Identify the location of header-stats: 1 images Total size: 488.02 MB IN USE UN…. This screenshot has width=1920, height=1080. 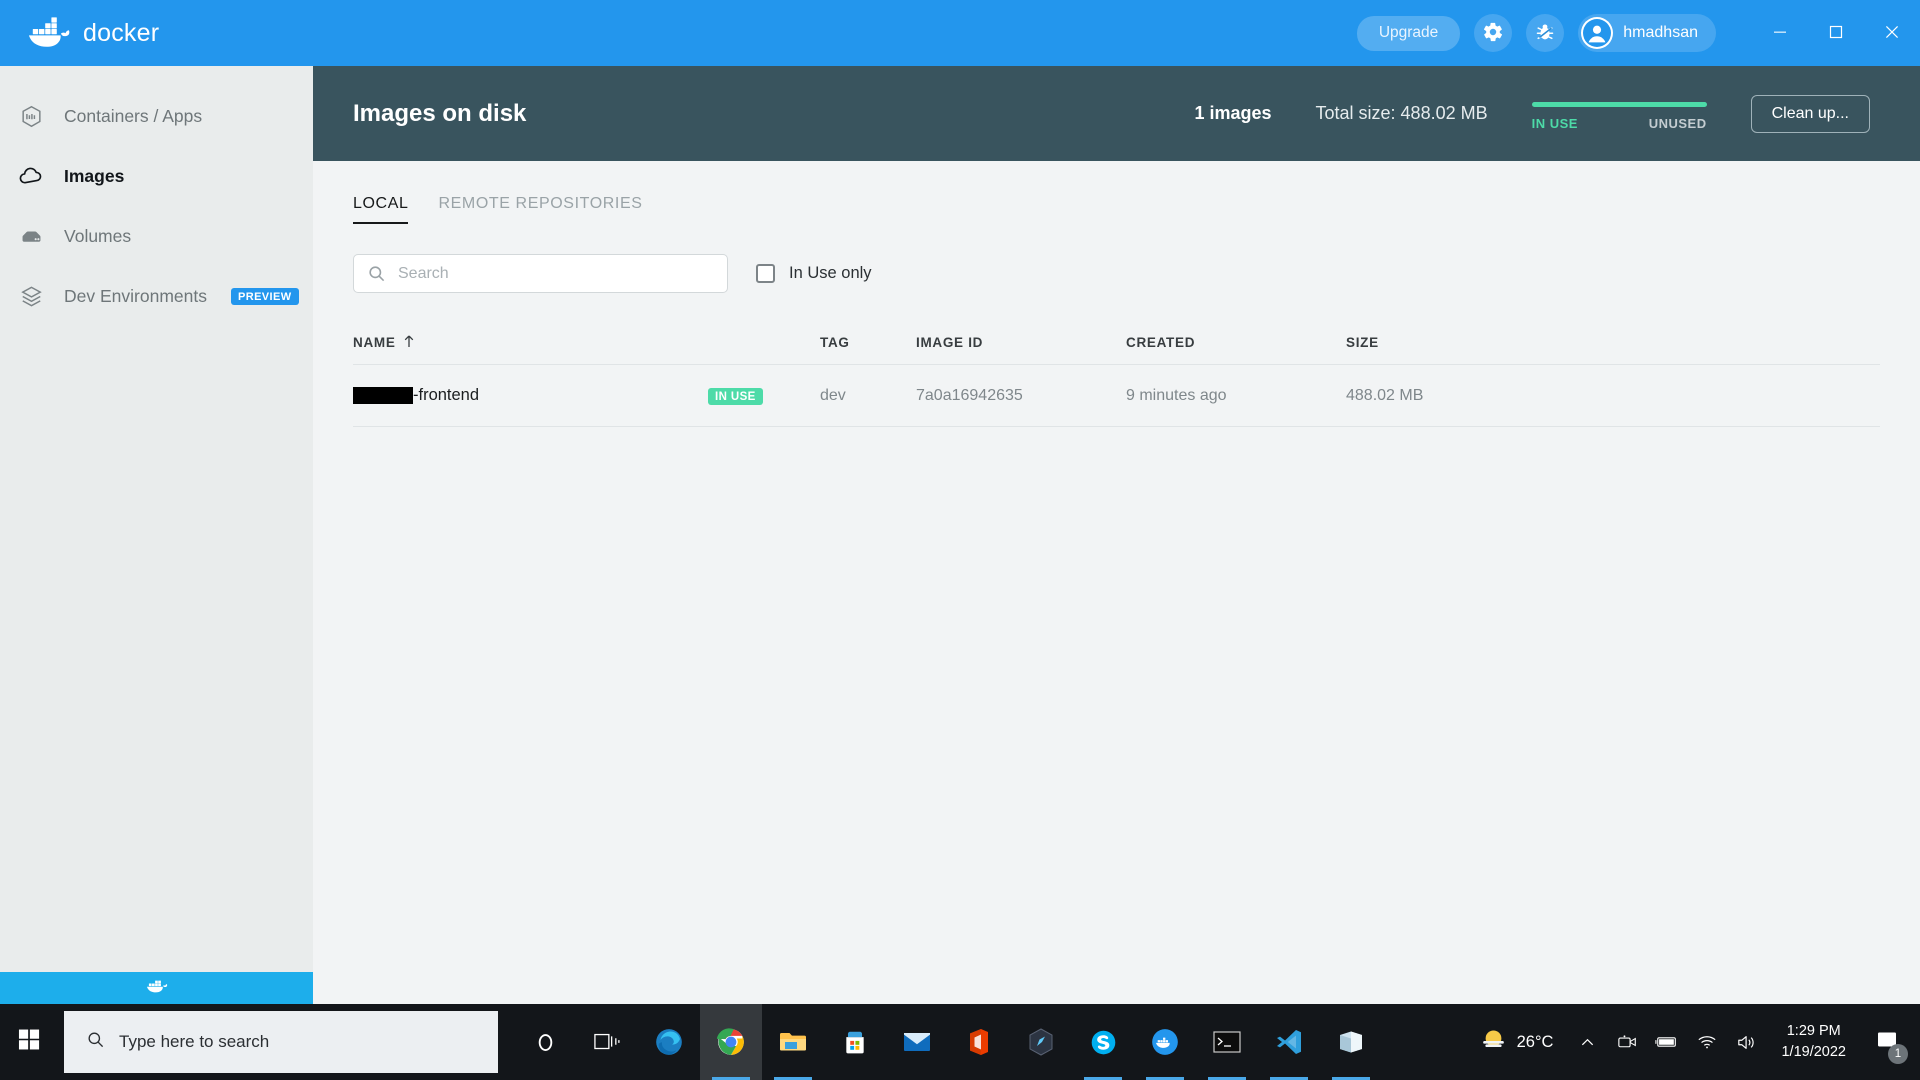
(1532, 113).